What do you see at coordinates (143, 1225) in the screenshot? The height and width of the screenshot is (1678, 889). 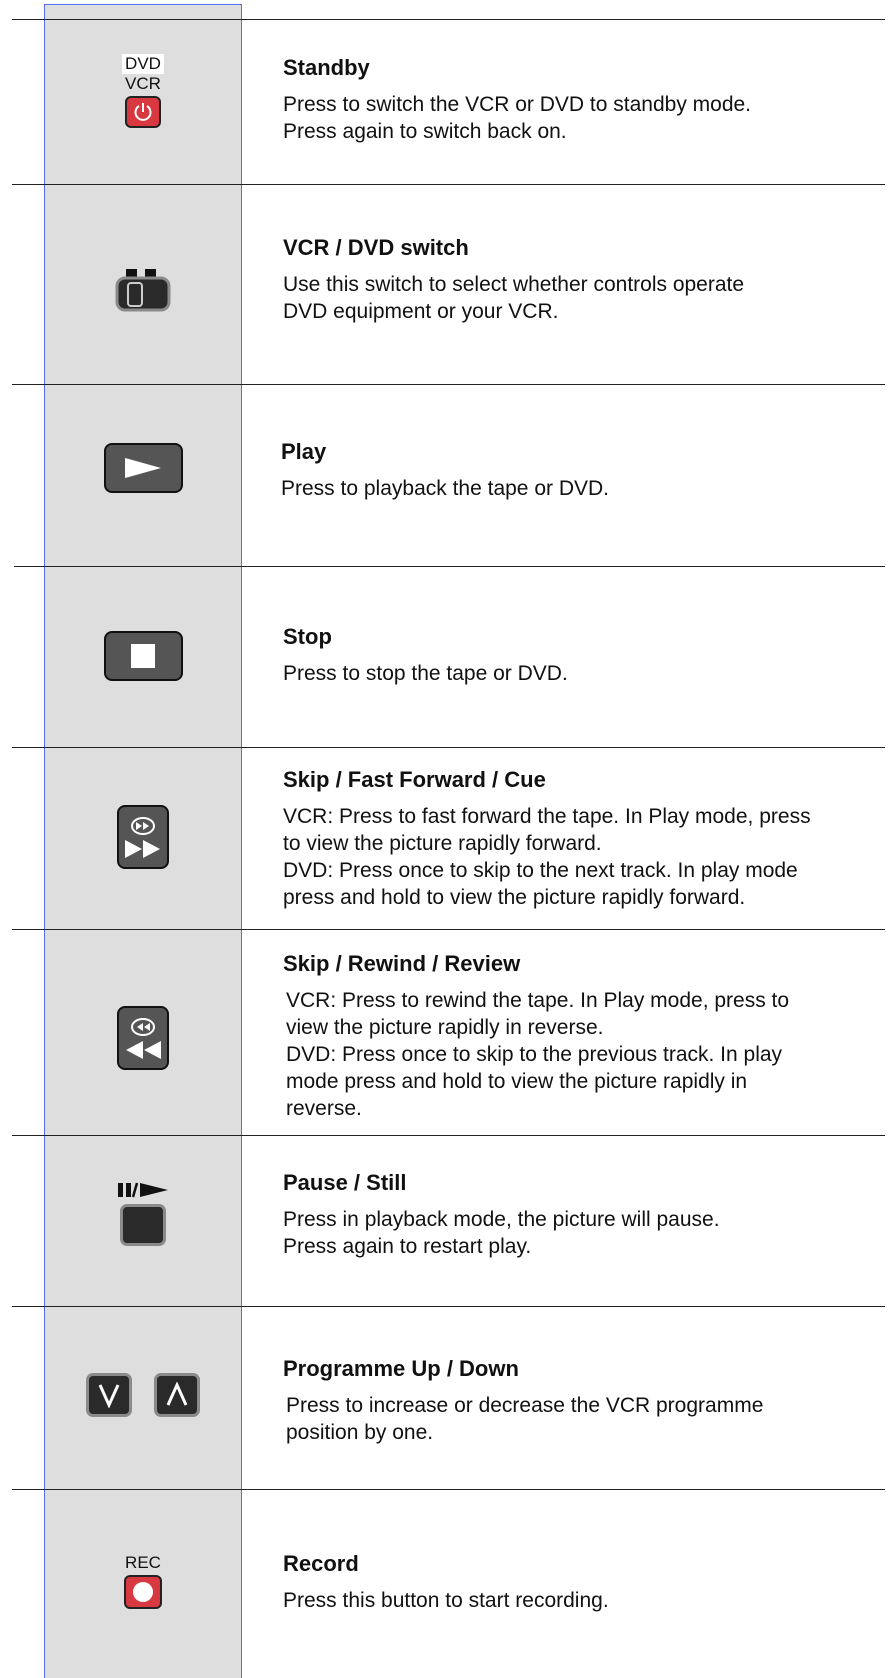 I see `pause-button` at bounding box center [143, 1225].